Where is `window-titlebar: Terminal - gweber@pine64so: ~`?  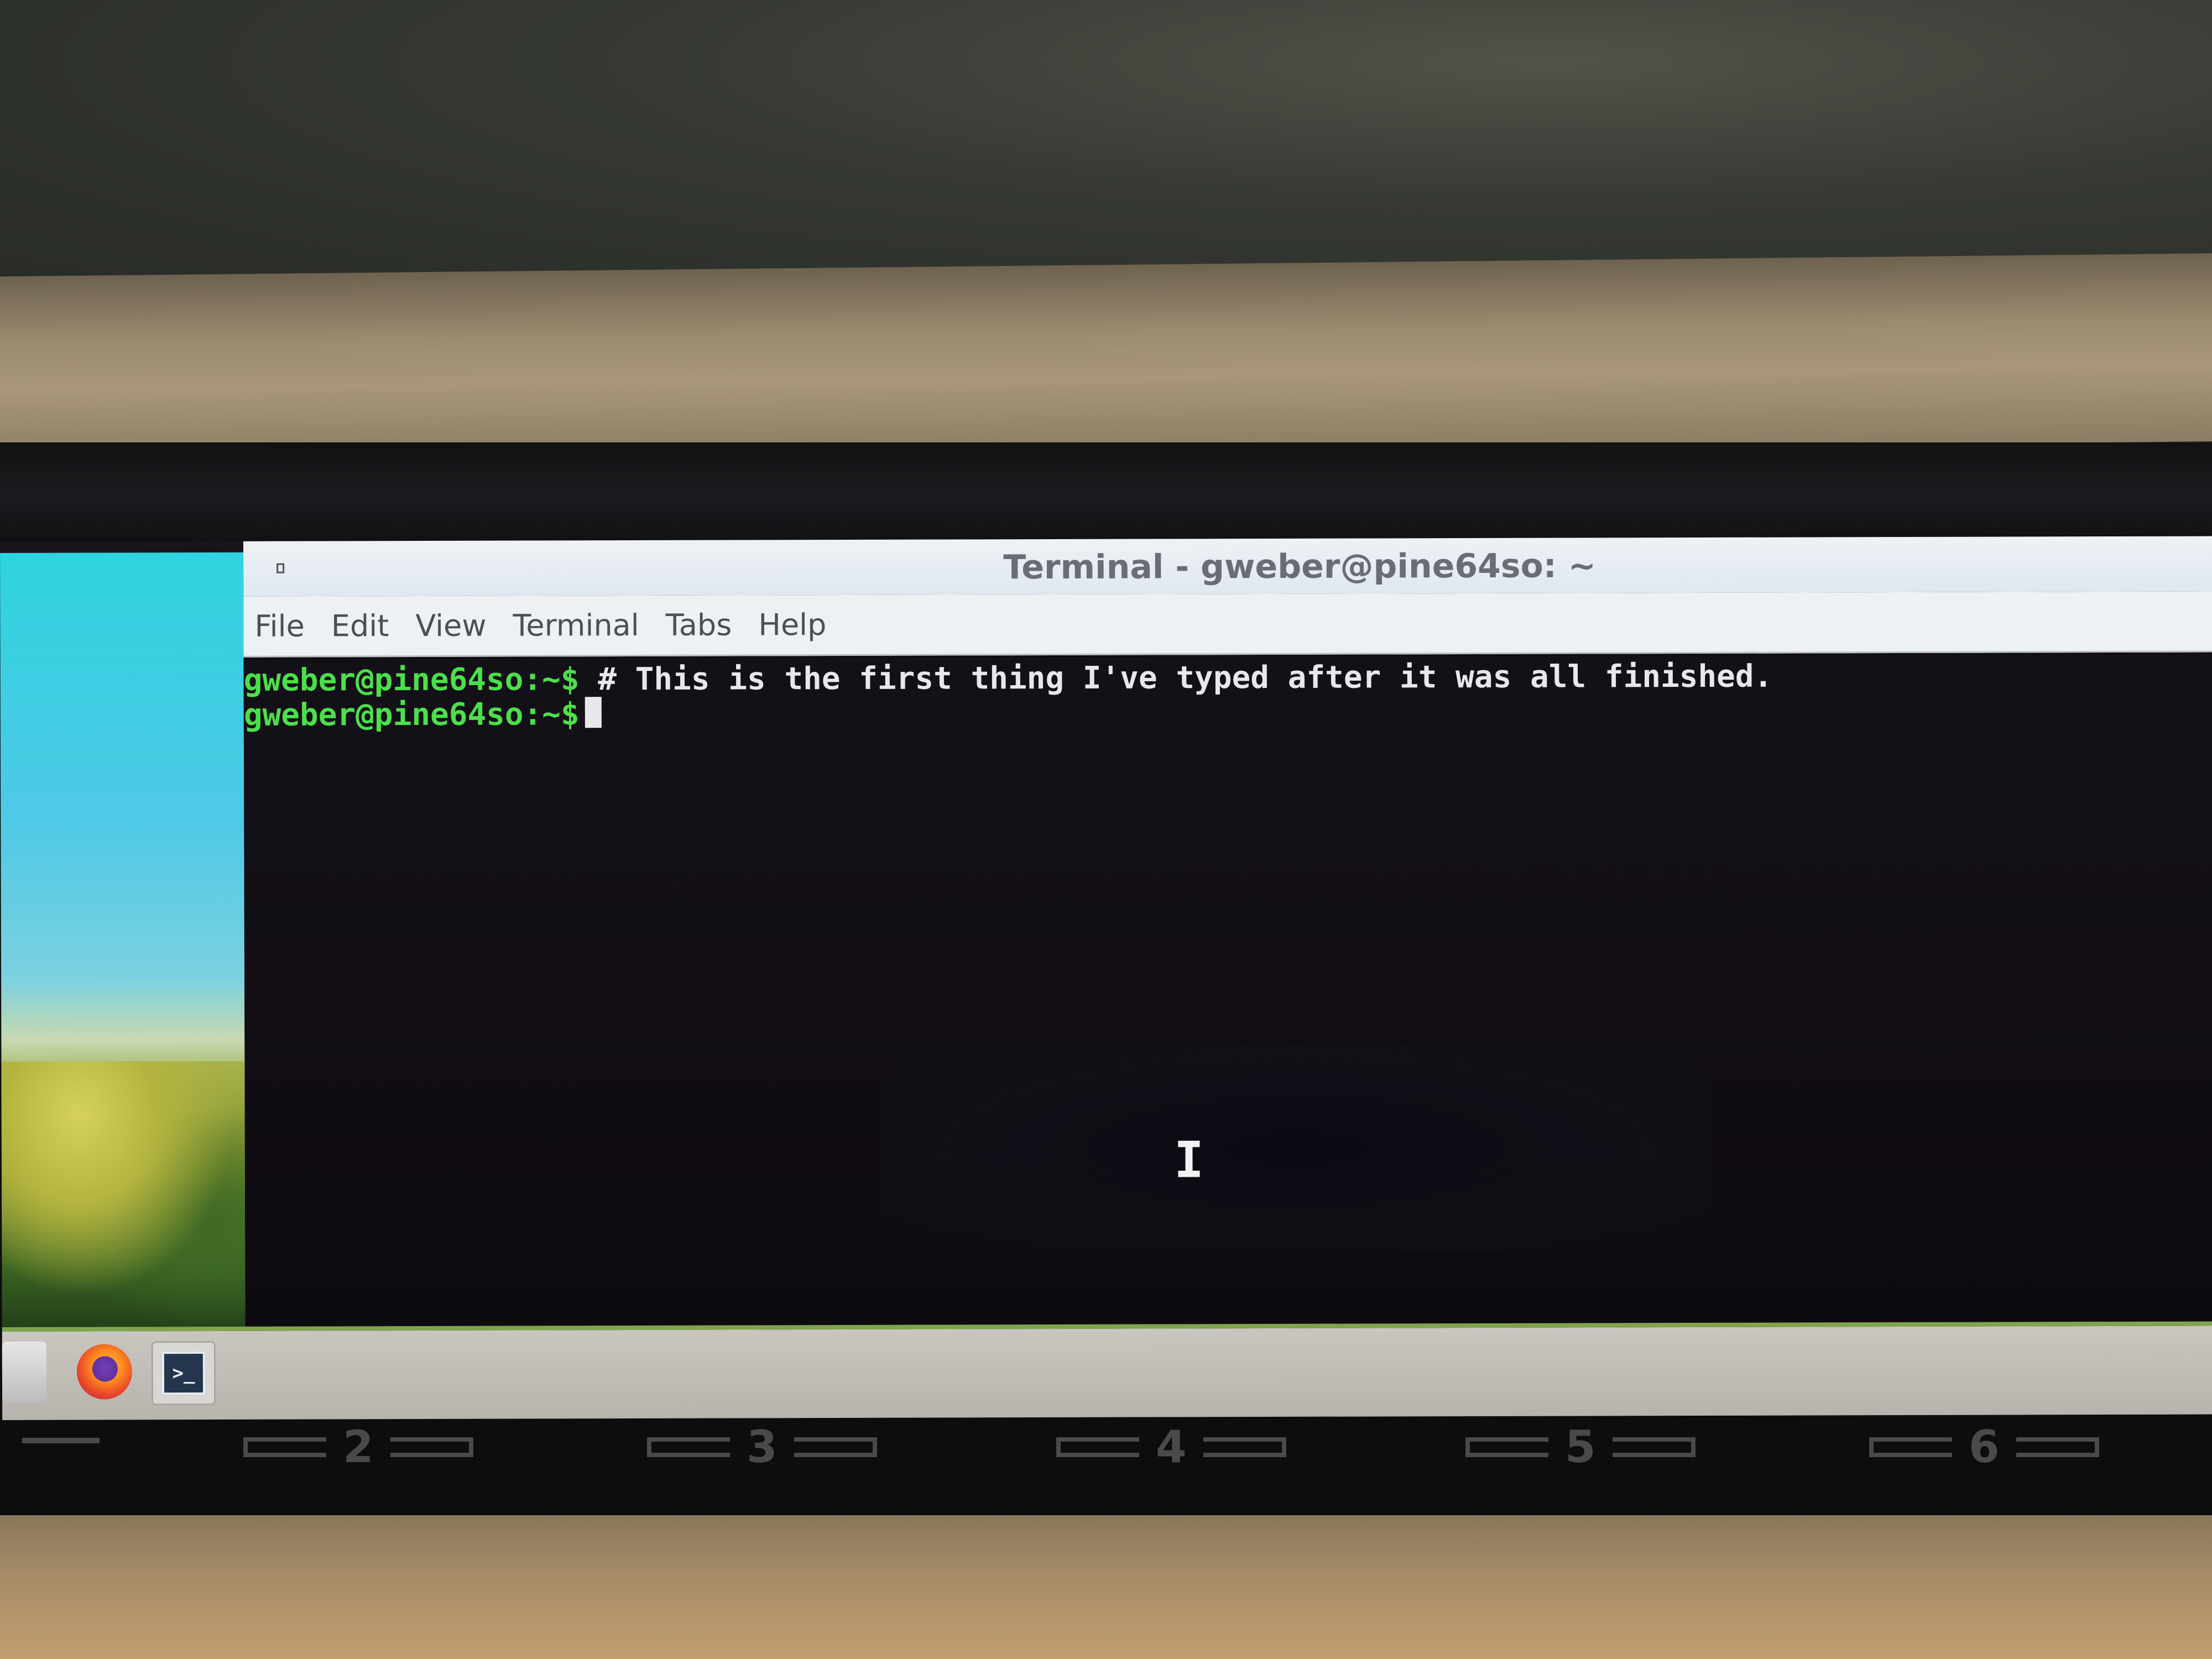
window-titlebar: Terminal - gweber@pine64so: ~ is located at coordinates (1228, 566).